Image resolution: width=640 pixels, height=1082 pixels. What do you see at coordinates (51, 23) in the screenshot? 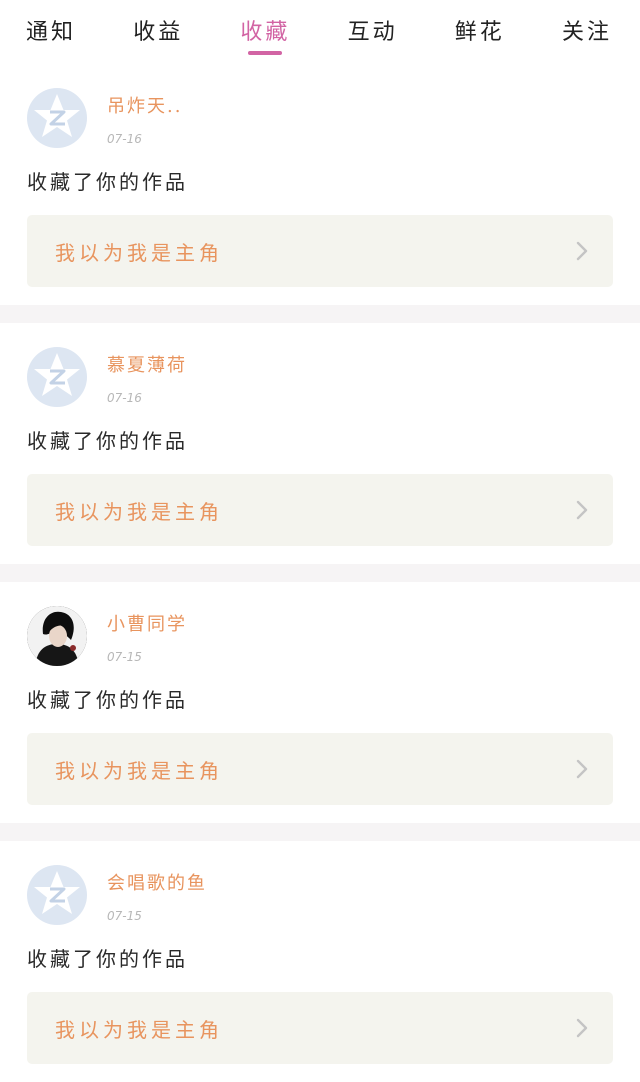
I see `tab-notifications: 通知` at bounding box center [51, 23].